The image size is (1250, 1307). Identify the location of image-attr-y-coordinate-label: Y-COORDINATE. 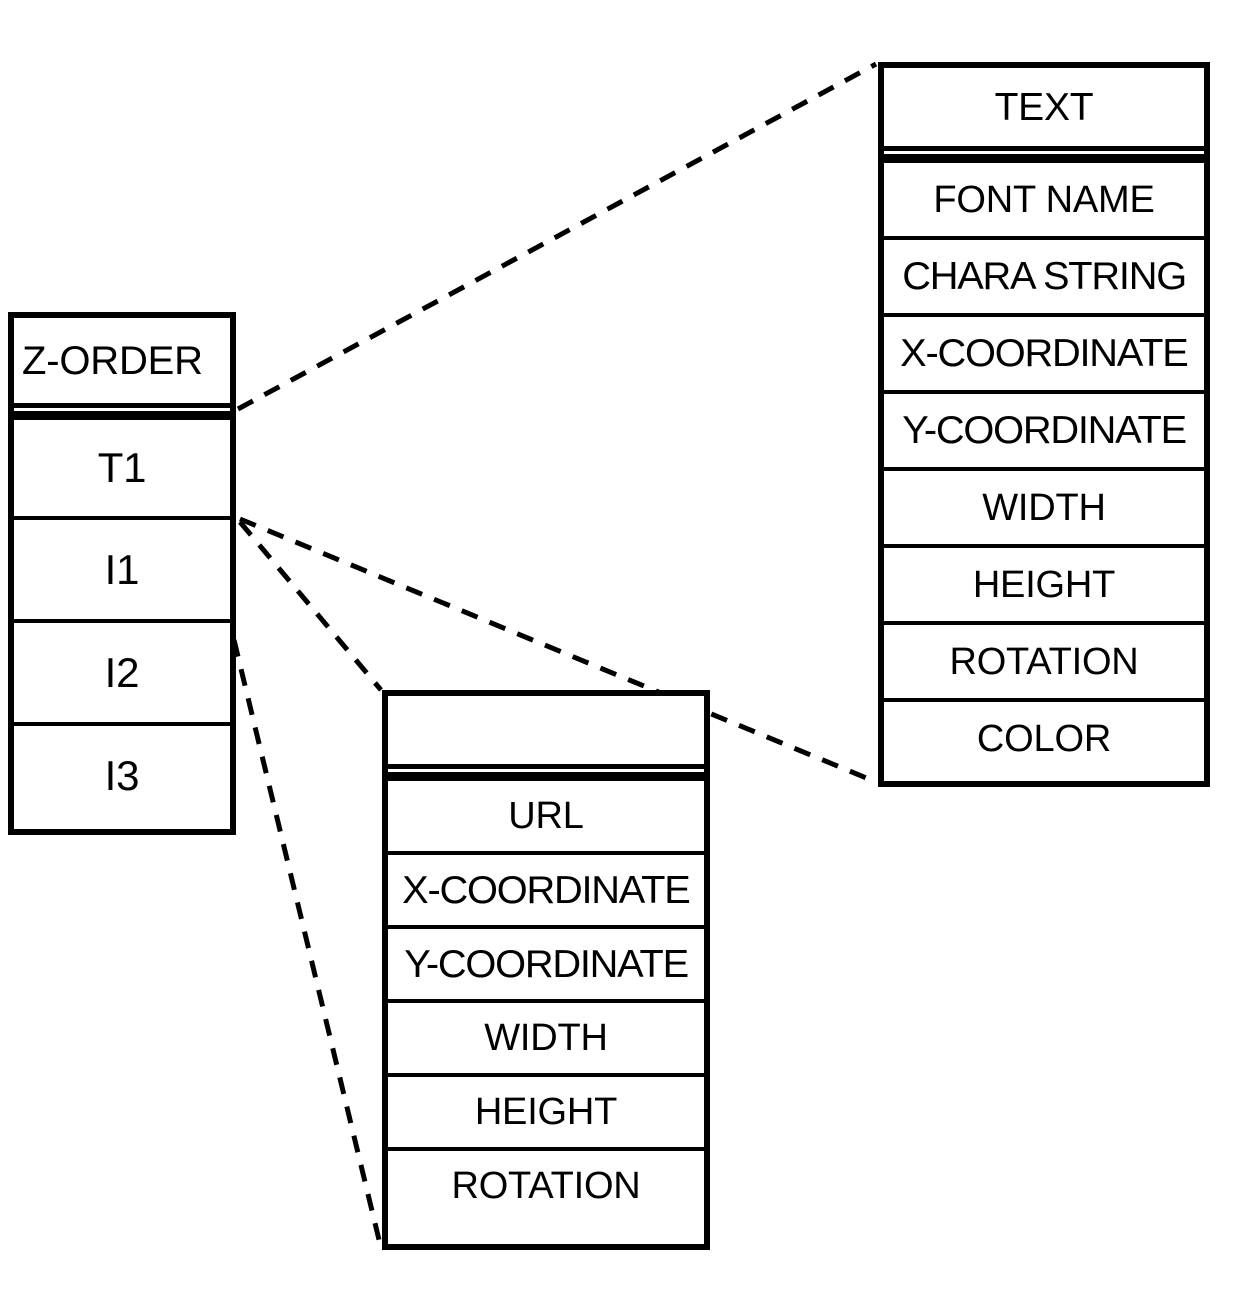
(546, 964).